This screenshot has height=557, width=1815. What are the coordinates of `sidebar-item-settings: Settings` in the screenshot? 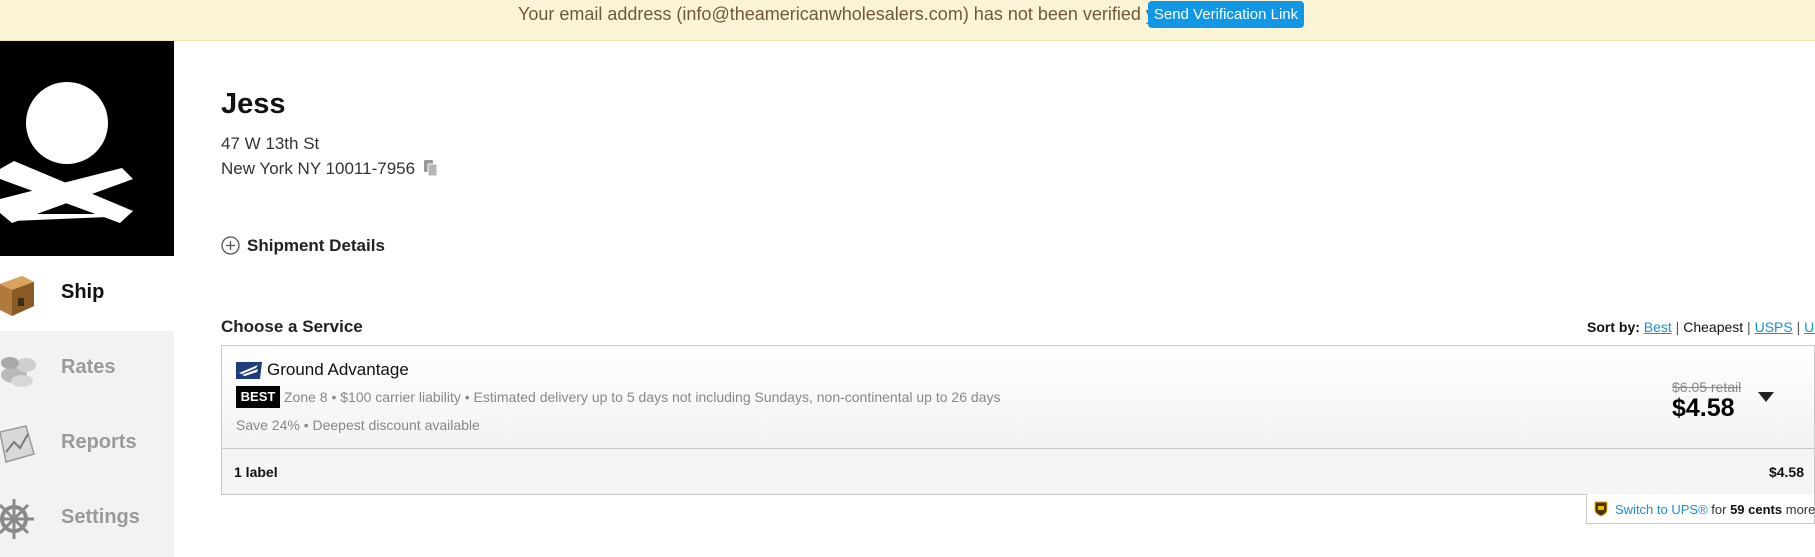 It's located at (87, 518).